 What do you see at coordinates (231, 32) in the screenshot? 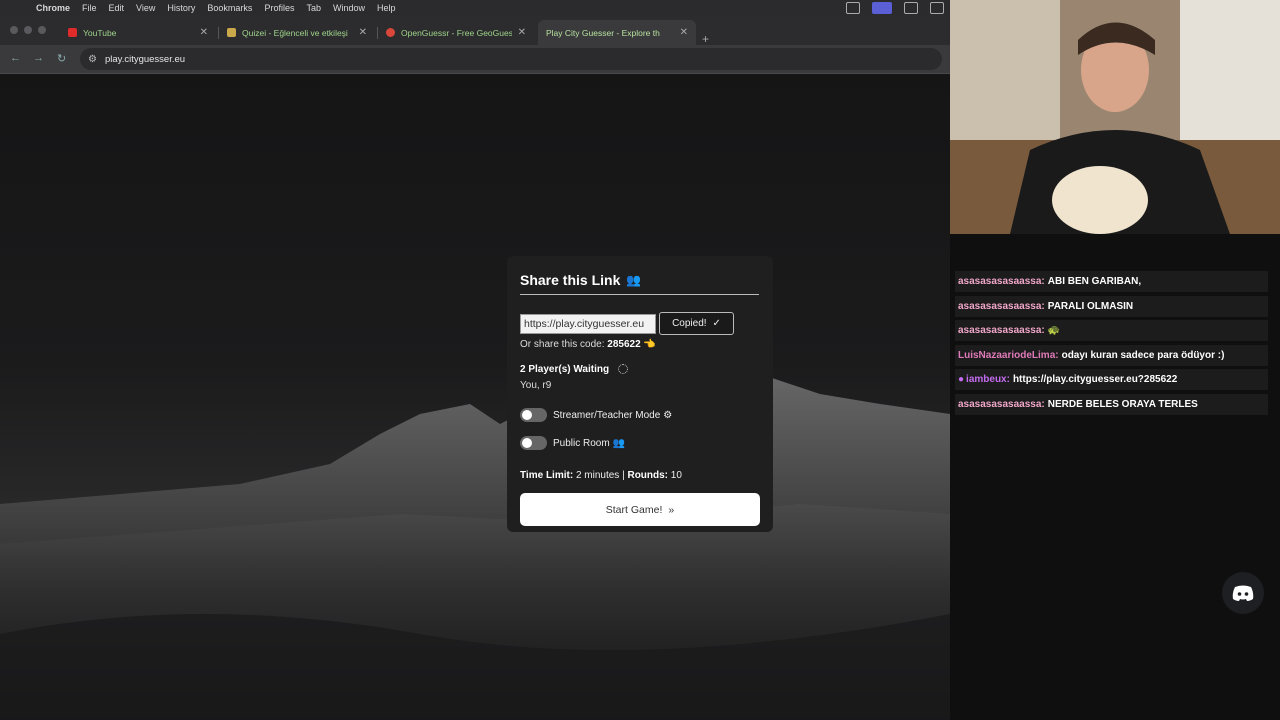
I see `quizei-icon` at bounding box center [231, 32].